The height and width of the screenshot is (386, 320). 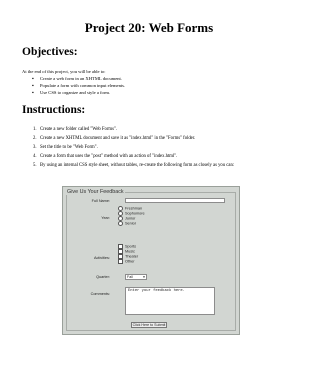 I want to click on full-name-input, so click(x=175, y=200).